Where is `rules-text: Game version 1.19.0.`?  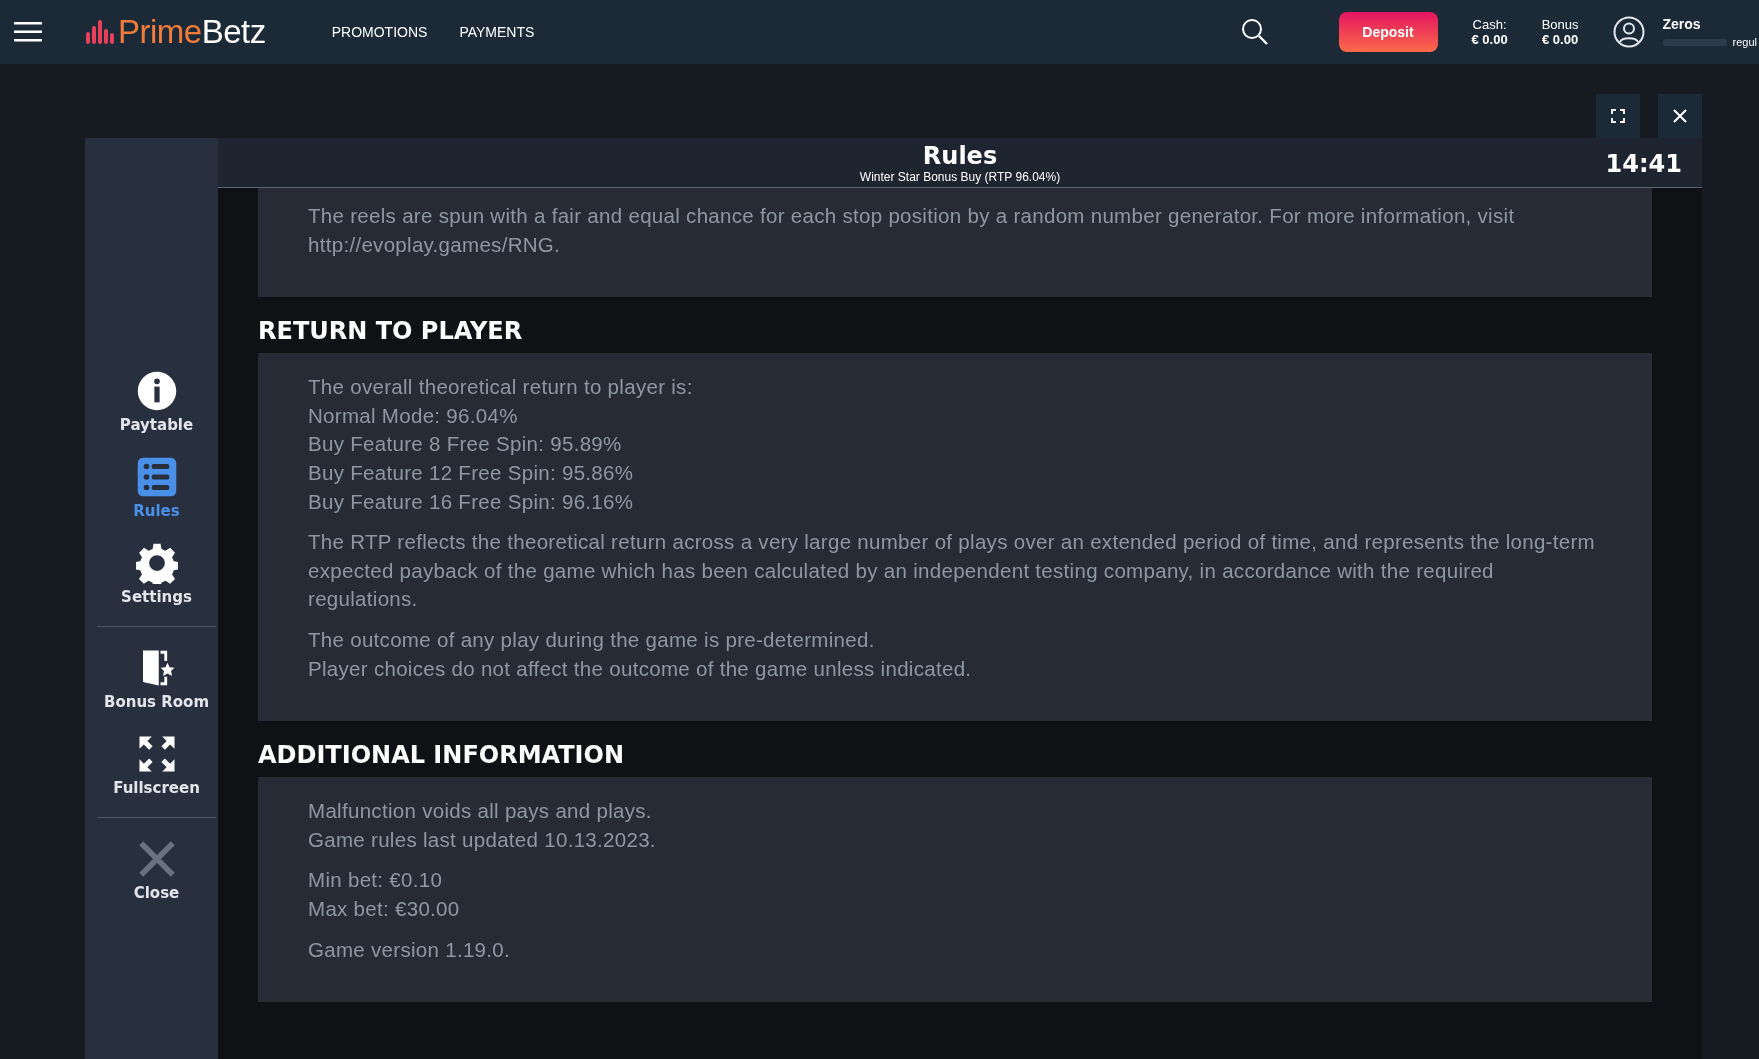
rules-text: Game version 1.19.0. is located at coordinates (409, 949).